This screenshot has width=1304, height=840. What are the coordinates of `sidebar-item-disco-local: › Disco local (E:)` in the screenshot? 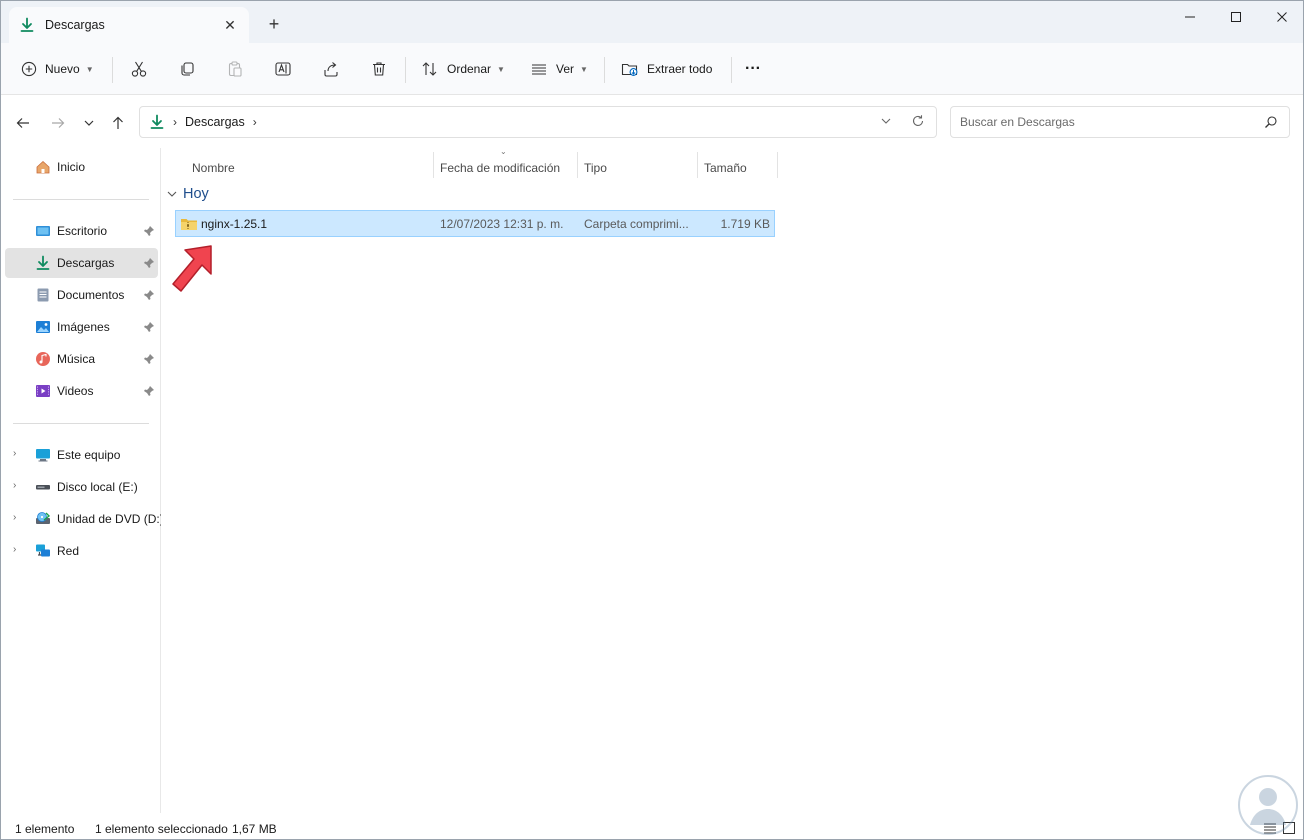 It's located at (81, 487).